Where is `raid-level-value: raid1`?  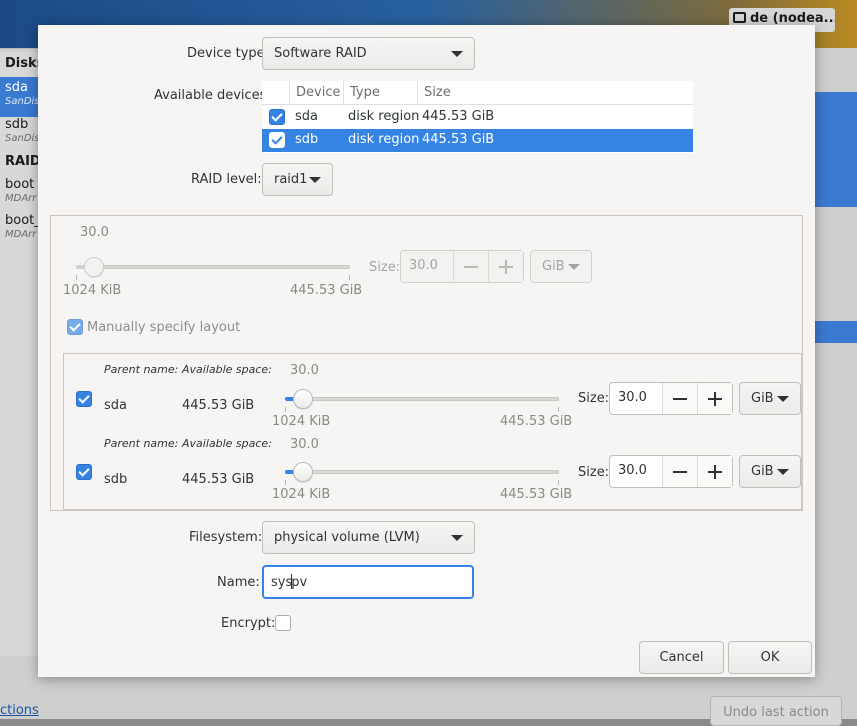
raid-level-value: raid1 is located at coordinates (291, 179).